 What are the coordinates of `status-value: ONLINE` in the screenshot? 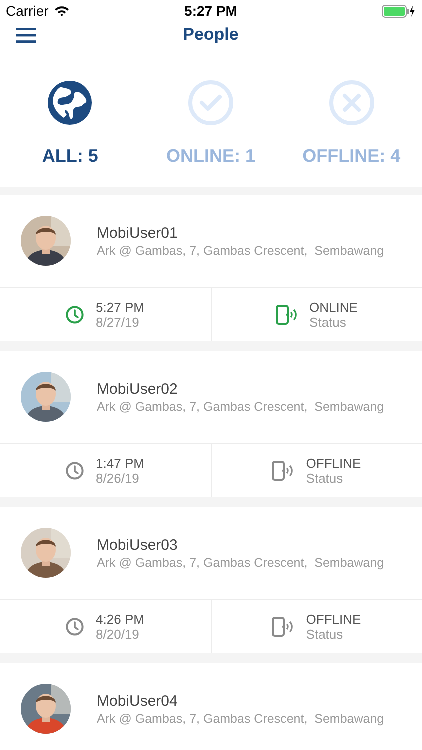 It's located at (334, 307).